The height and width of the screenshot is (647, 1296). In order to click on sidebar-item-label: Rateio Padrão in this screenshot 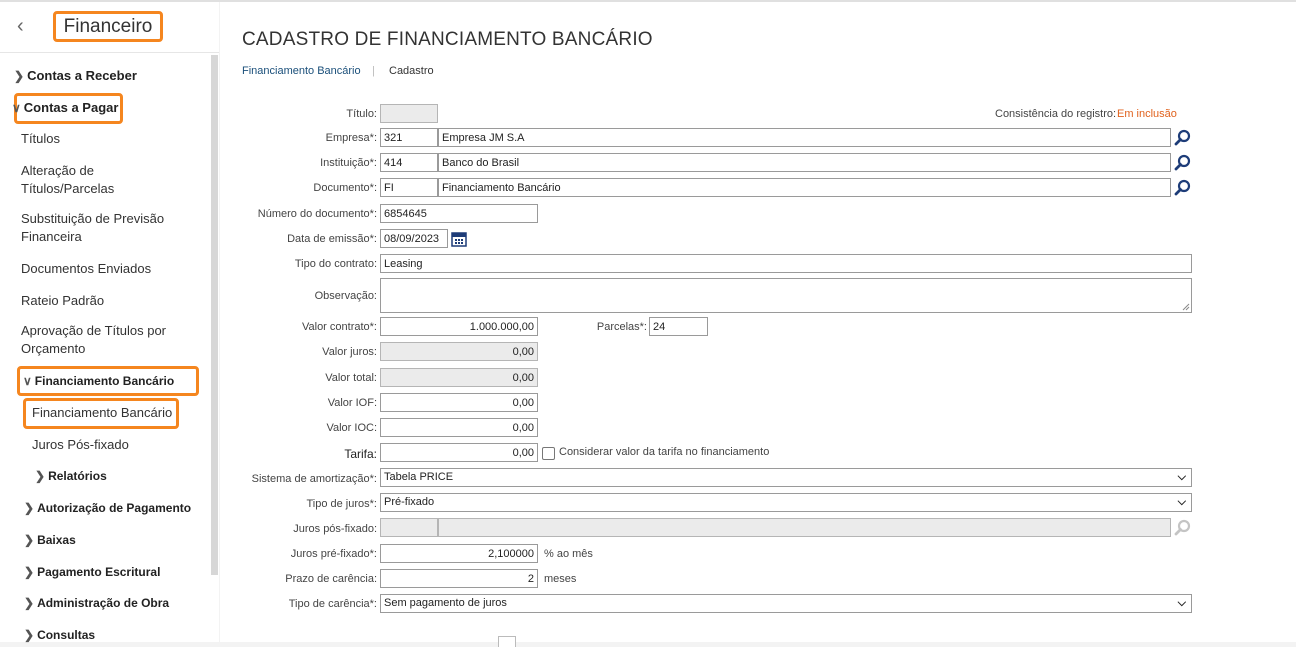, I will do `click(63, 300)`.